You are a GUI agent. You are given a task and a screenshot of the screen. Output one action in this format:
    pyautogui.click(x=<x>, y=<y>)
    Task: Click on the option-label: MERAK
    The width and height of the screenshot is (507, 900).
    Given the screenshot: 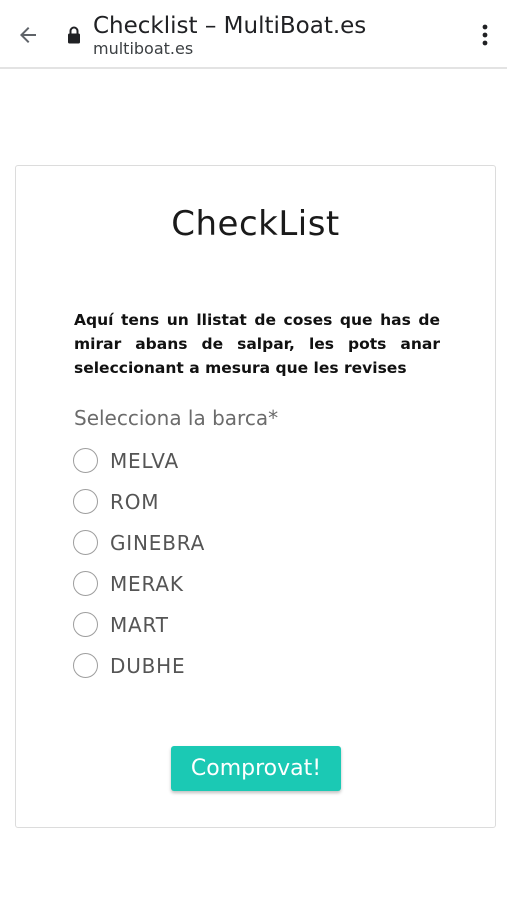 What is the action you would take?
    pyautogui.click(x=147, y=583)
    